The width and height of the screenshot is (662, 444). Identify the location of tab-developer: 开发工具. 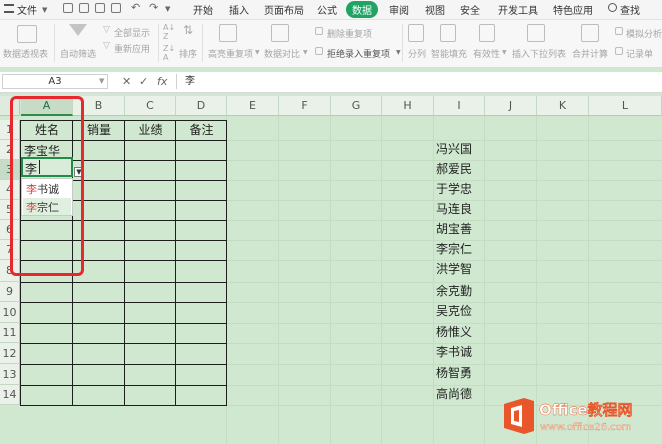
(518, 9).